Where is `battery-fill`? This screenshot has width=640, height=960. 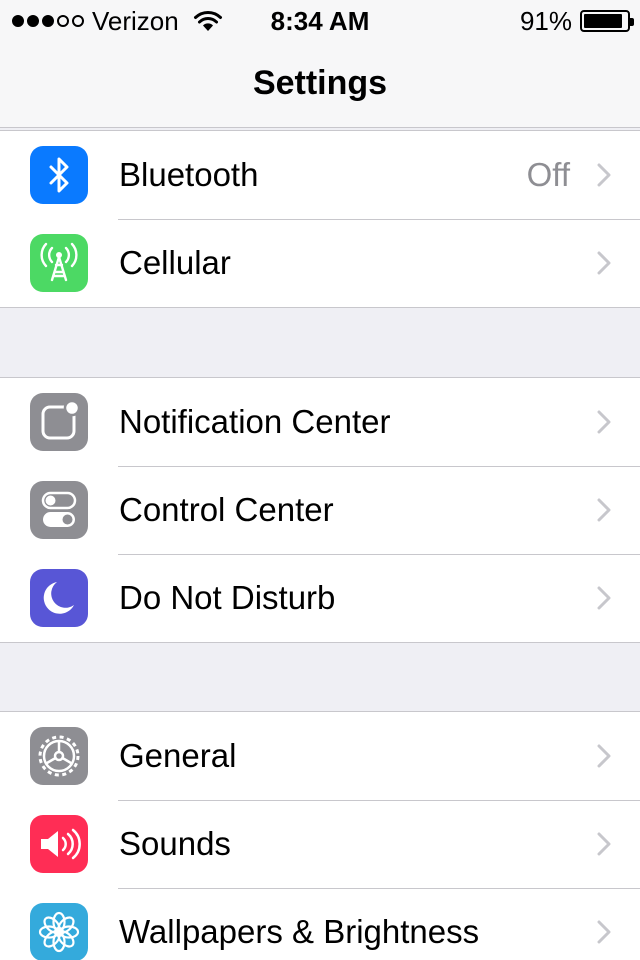 battery-fill is located at coordinates (603, 21).